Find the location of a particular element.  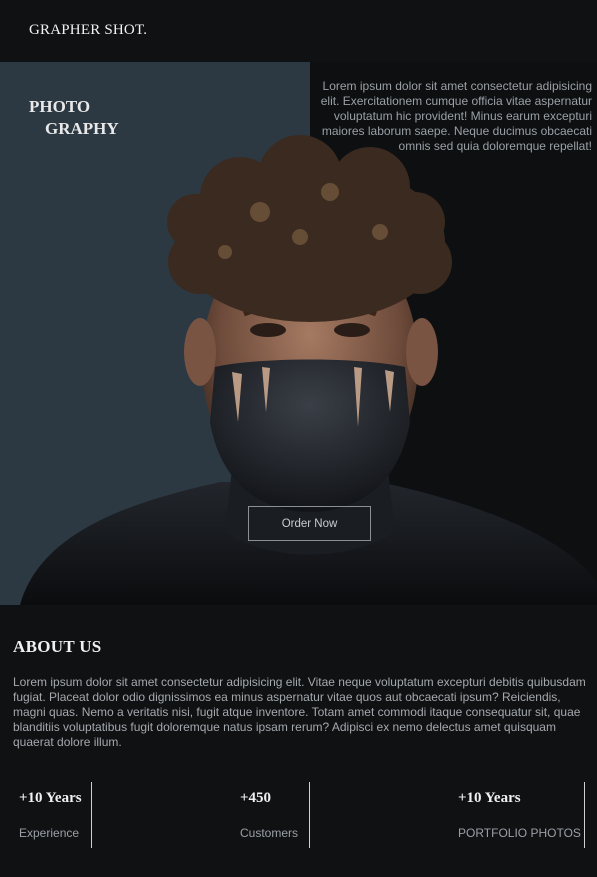

stat-portfolio-photos: +10 Years PORTFOLIO PHOTOS is located at coordinates (518, 815).